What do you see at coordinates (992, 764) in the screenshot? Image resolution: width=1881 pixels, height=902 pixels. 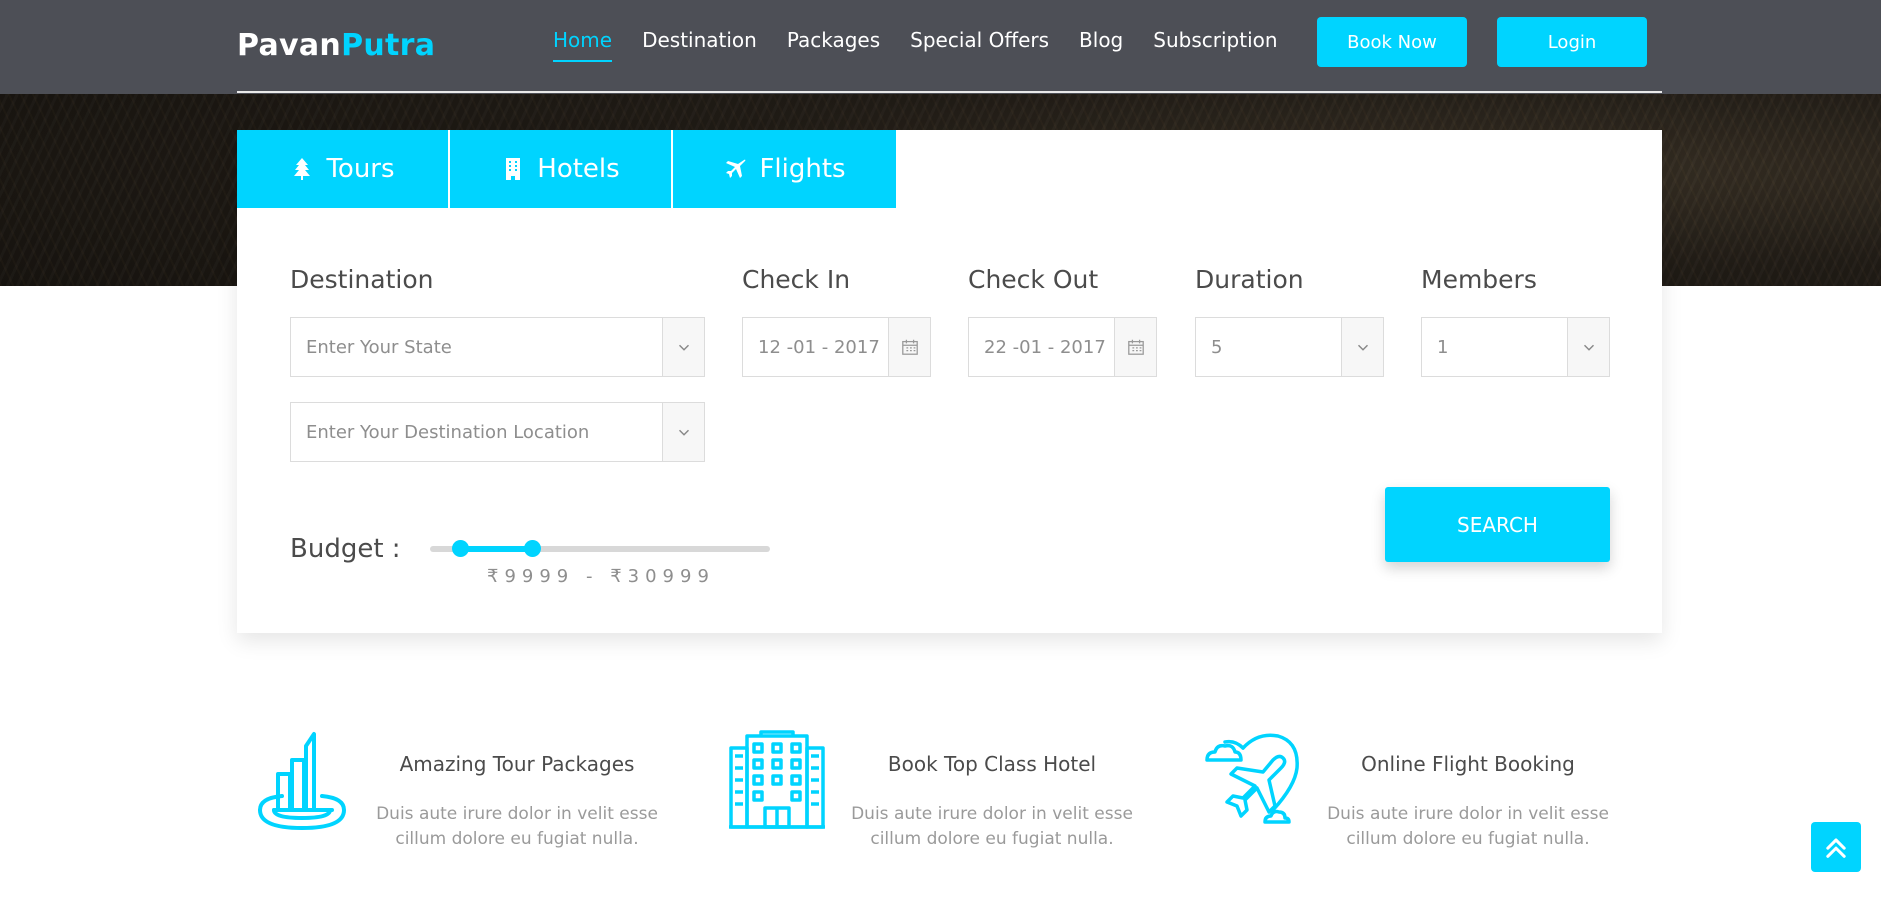 I see `feature-title: Book Top Class Hotel` at bounding box center [992, 764].